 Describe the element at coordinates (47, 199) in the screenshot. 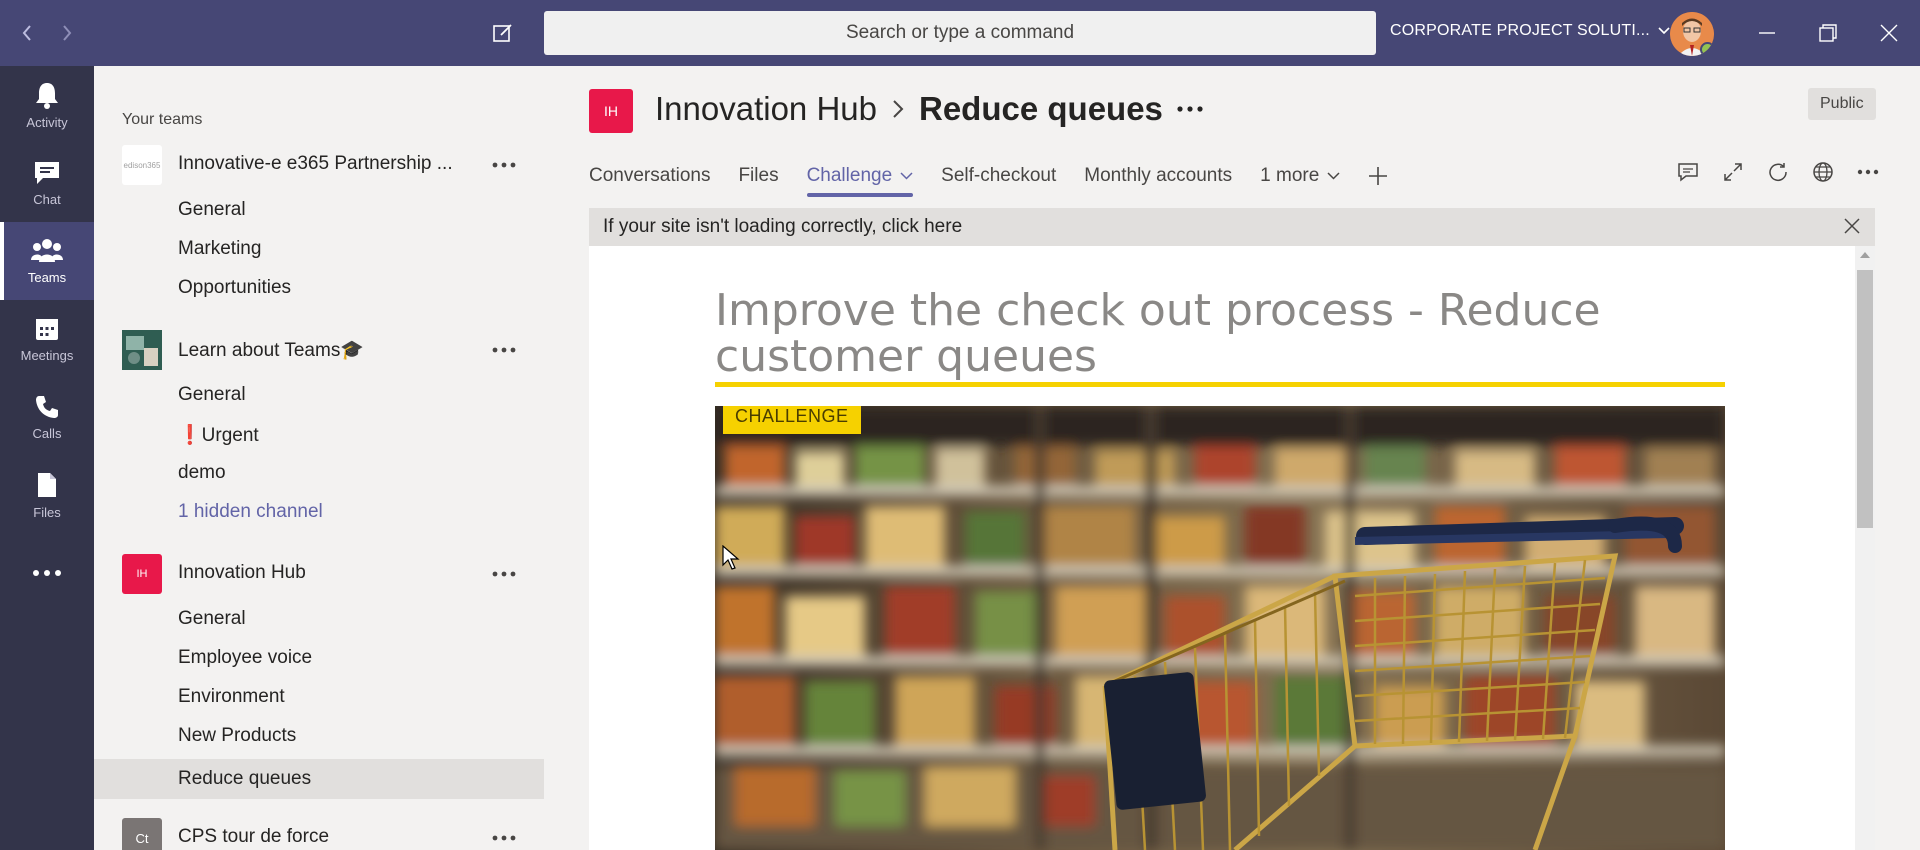

I see `rail-item-label: Chat` at that location.